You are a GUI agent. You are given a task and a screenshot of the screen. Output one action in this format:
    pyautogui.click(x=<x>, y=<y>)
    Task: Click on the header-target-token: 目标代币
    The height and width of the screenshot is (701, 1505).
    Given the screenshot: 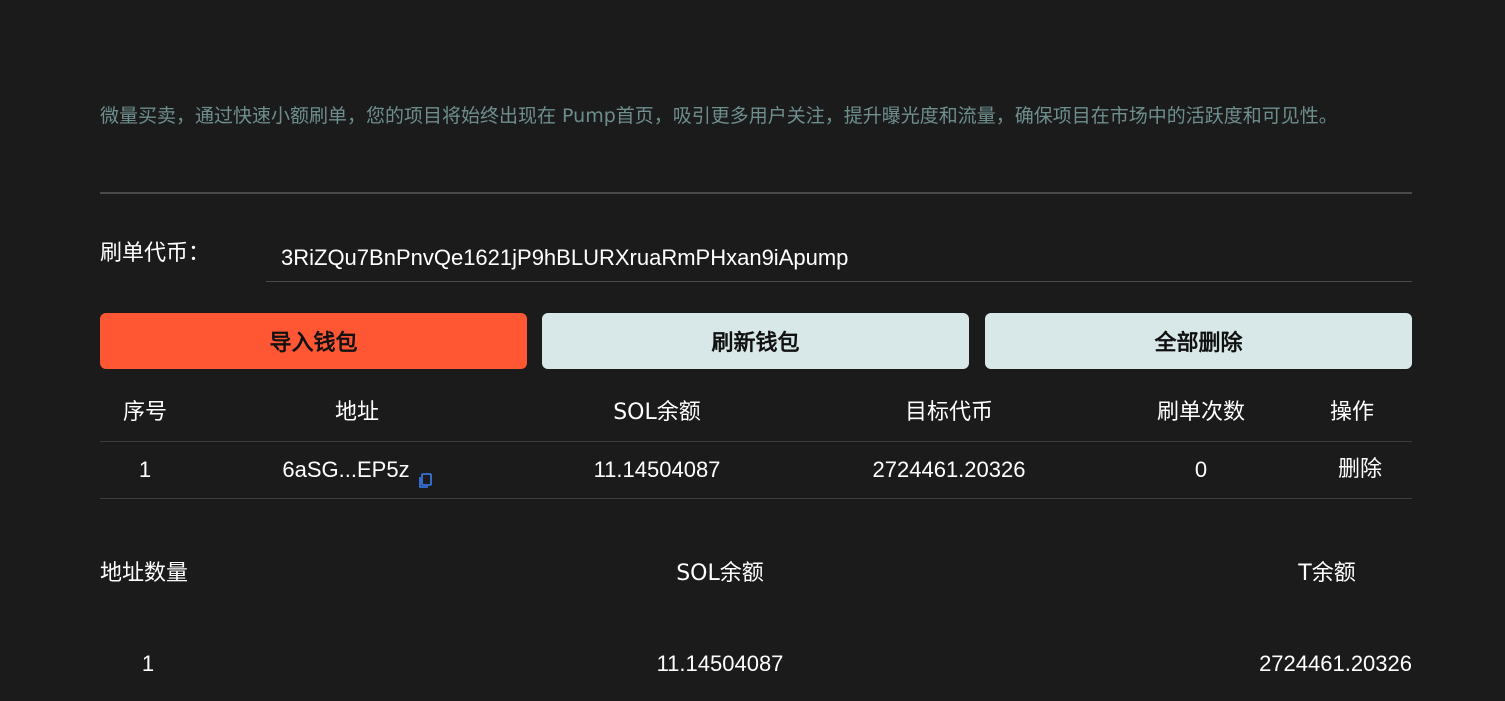 What is the action you would take?
    pyautogui.click(x=948, y=412)
    